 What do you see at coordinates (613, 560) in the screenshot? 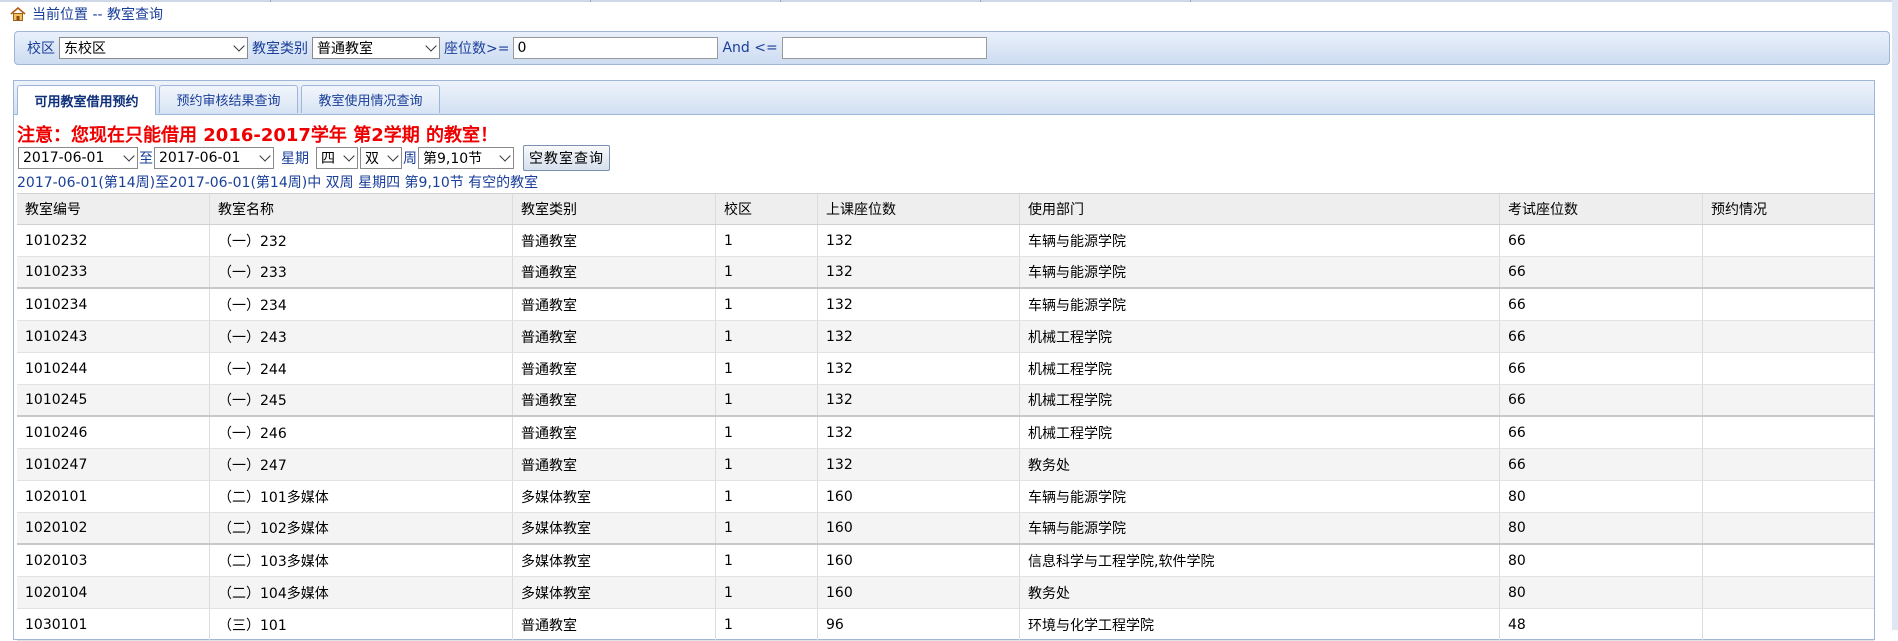
I see `room-type-cell: 多媒体教室` at bounding box center [613, 560].